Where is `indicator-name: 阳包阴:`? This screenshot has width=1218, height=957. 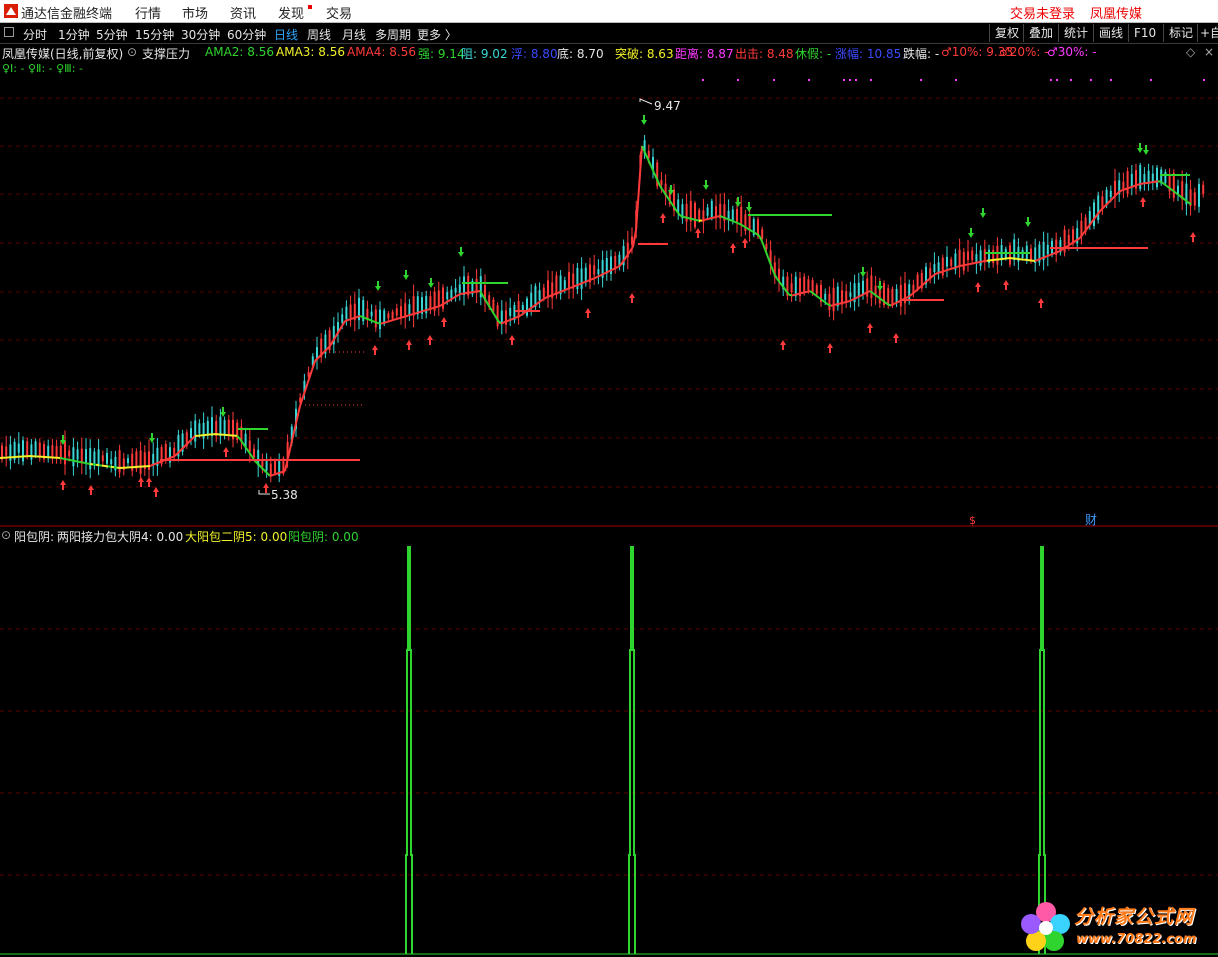 indicator-name: 阳包阴: is located at coordinates (34, 537).